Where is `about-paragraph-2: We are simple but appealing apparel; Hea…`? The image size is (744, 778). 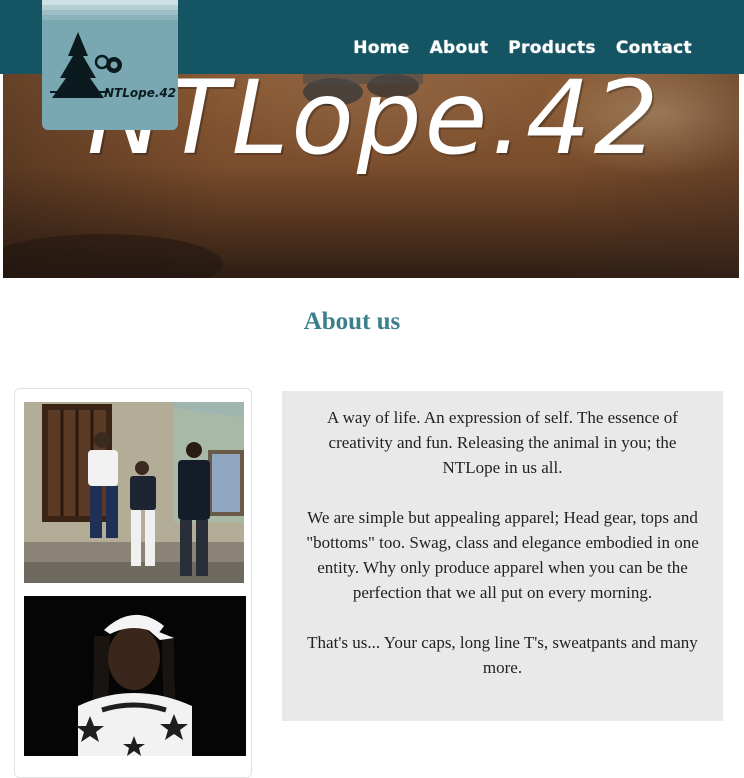
about-paragraph-2: We are simple but appealing apparel; Hea… is located at coordinates (502, 555).